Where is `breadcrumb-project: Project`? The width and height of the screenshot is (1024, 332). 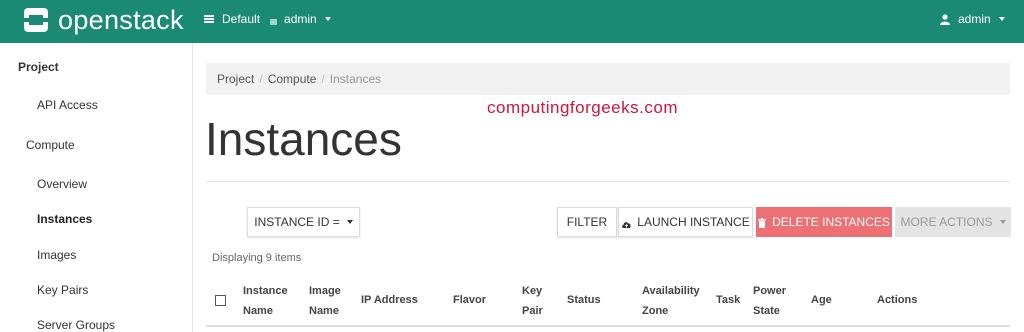 breadcrumb-project: Project is located at coordinates (235, 79).